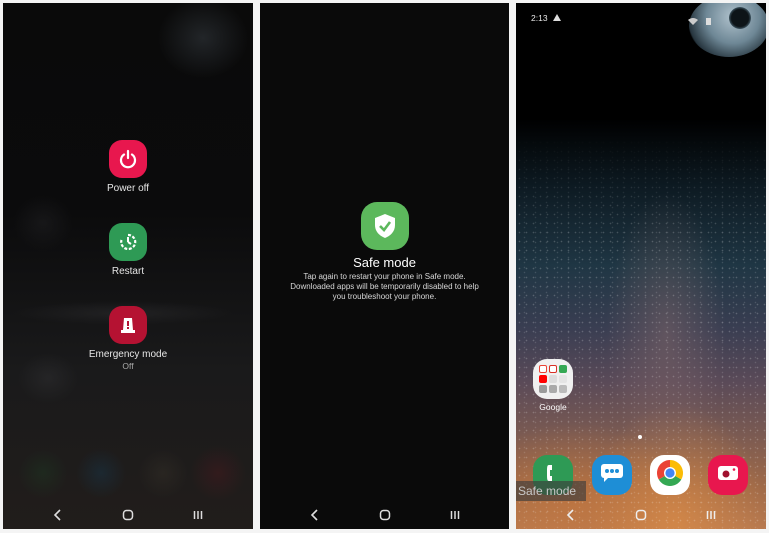 This screenshot has width=769, height=533. I want to click on google-icon, so click(543, 369).